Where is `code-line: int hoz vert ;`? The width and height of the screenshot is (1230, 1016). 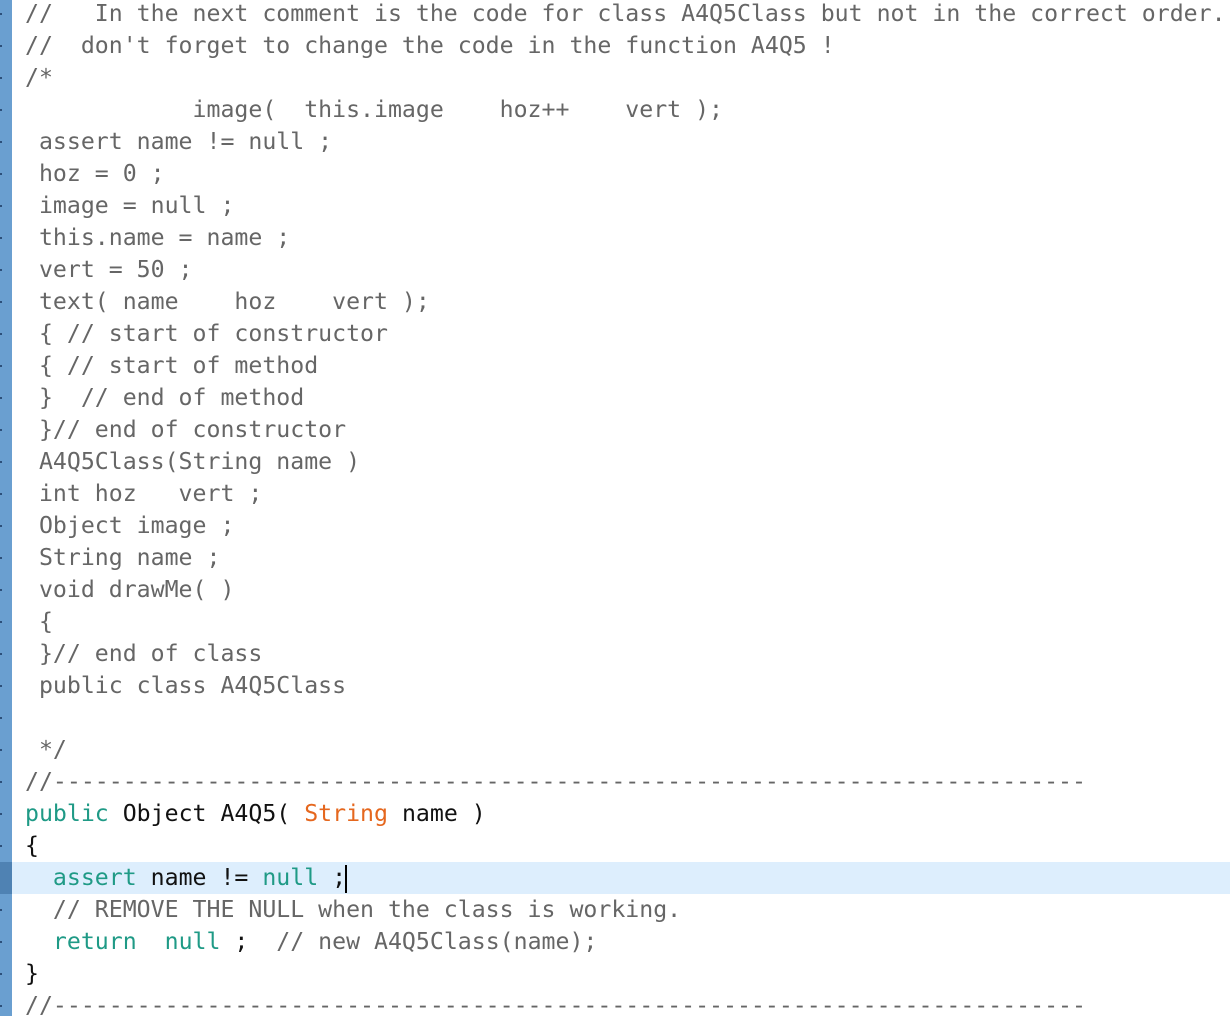
code-line: int hoz vert ; is located at coordinates (621, 494).